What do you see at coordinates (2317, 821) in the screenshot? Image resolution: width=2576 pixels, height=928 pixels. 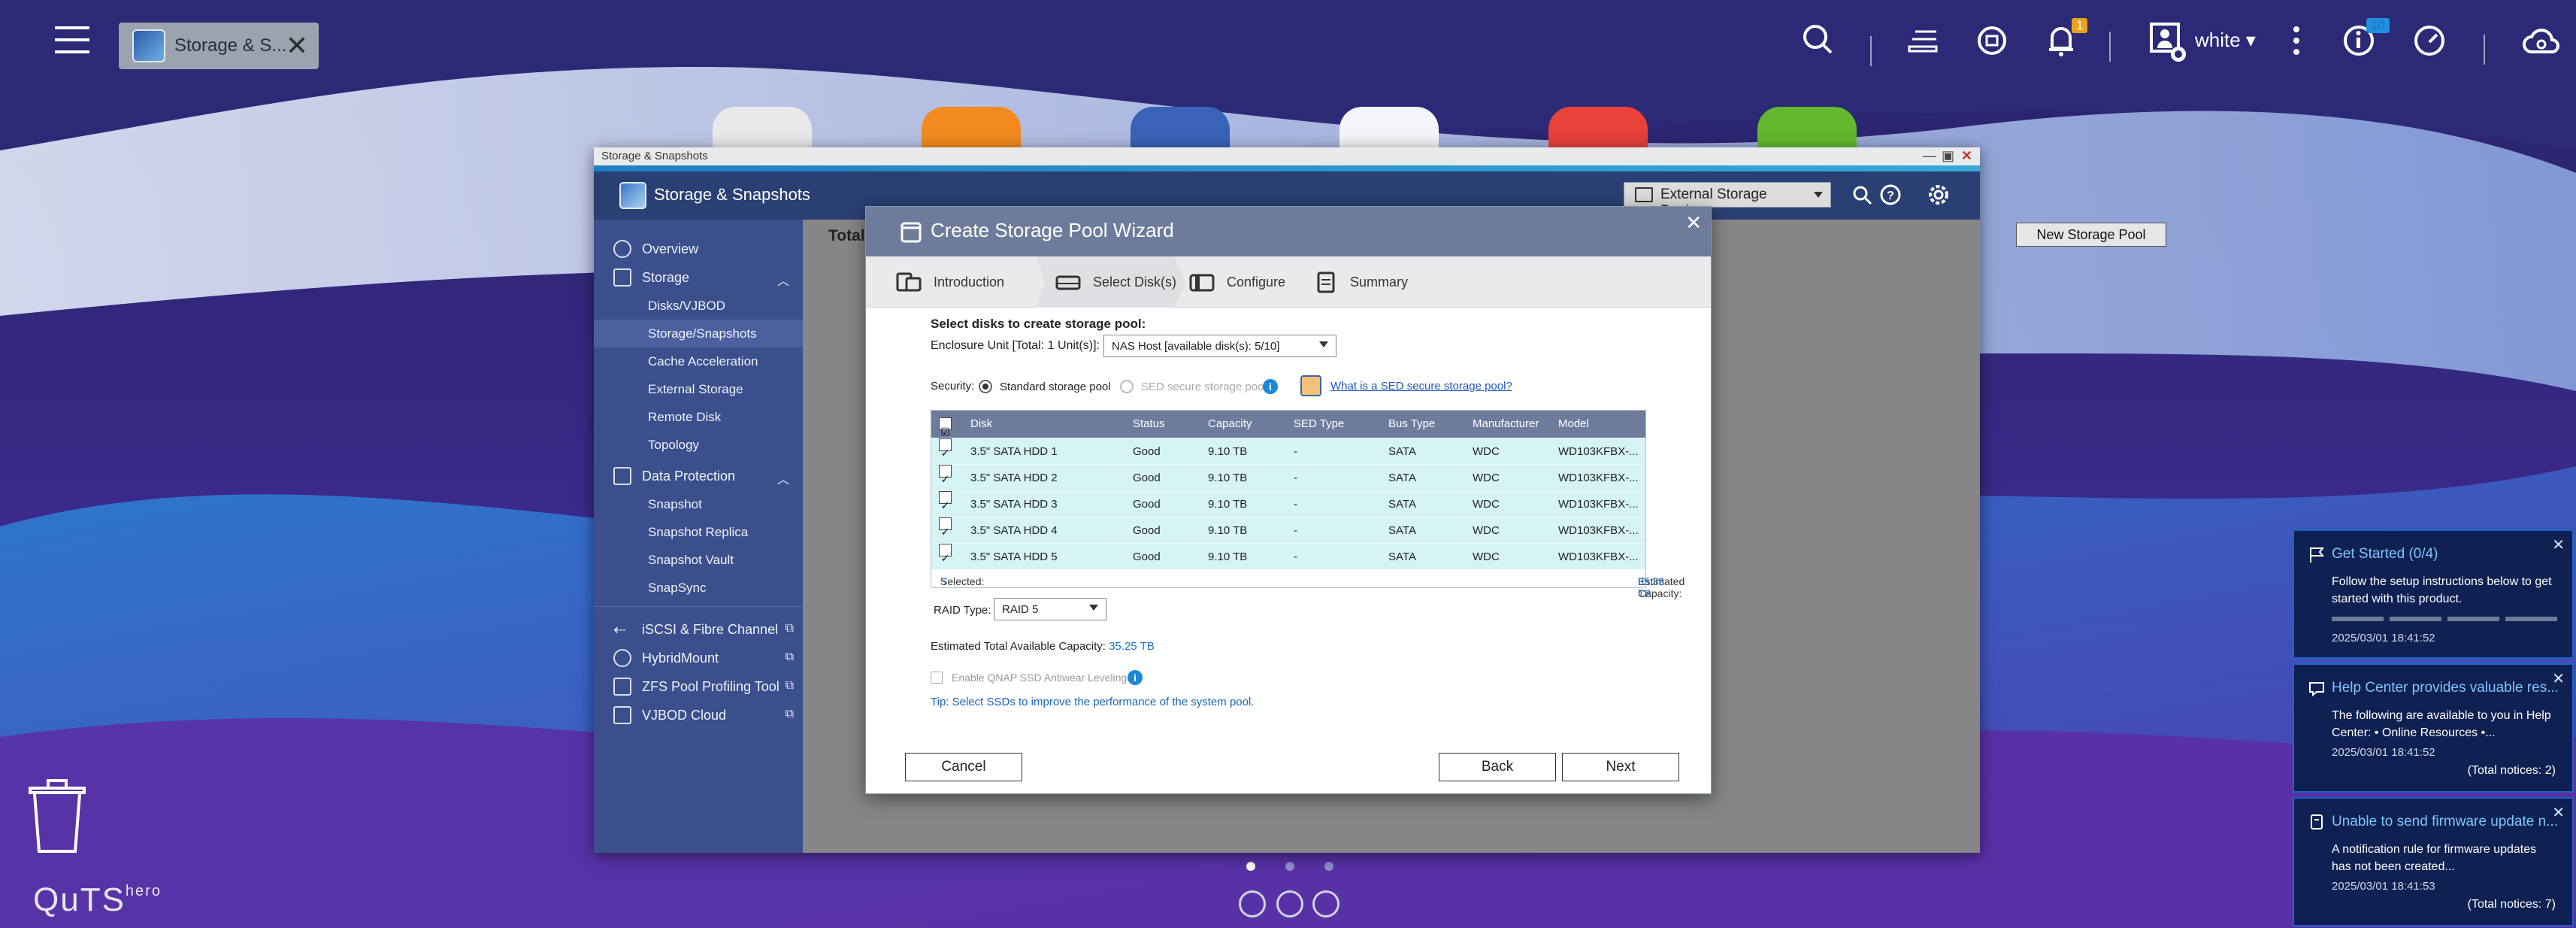 I see `firmware-icon` at bounding box center [2317, 821].